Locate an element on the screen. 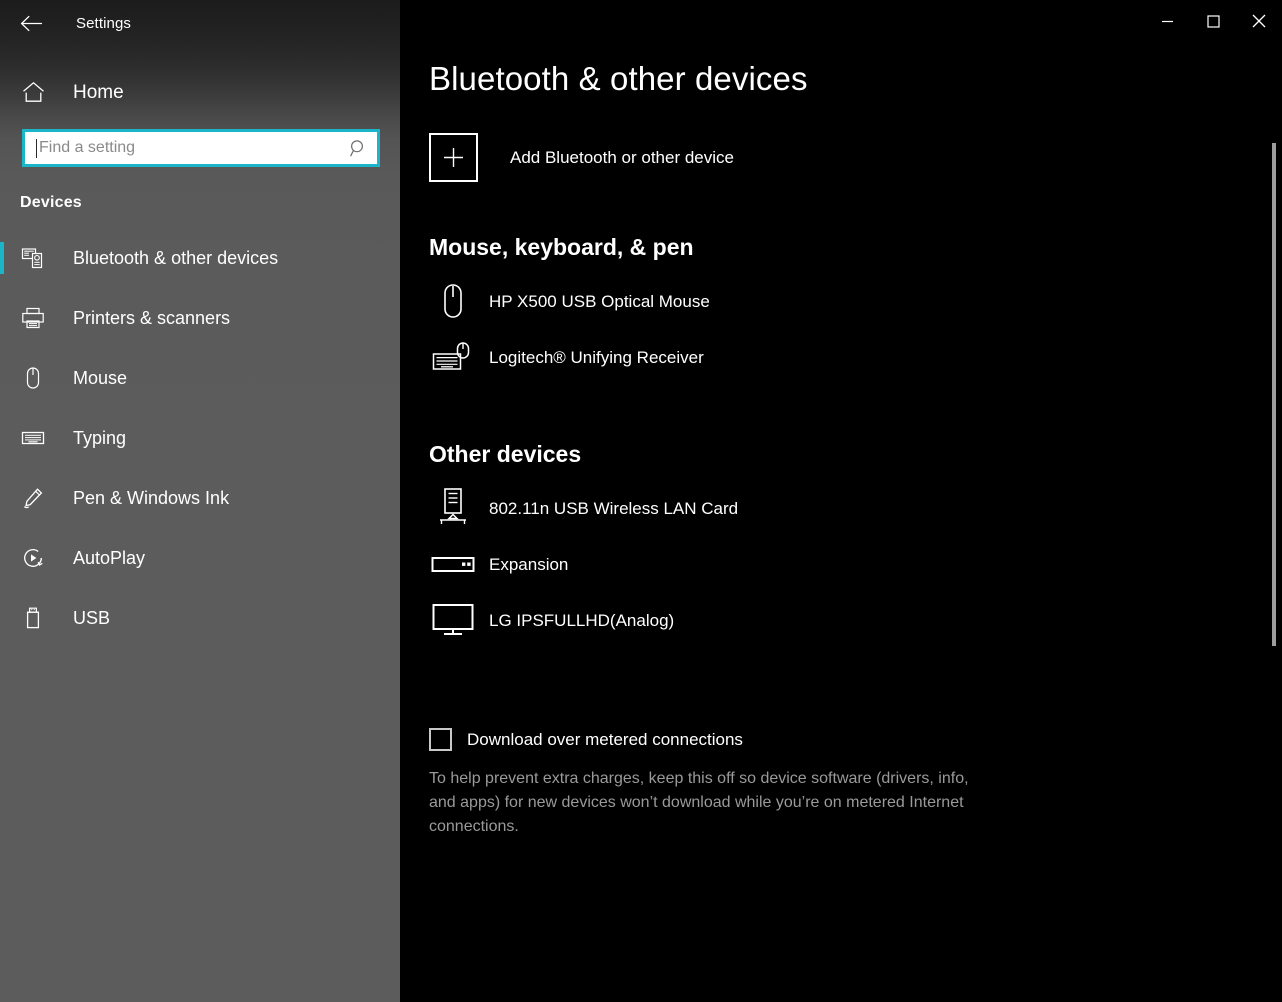 This screenshot has height=1002, width=1282. device-list-other-devices: 802.11n USB Wireless LAN Card Expansion is located at coordinates (855, 564).